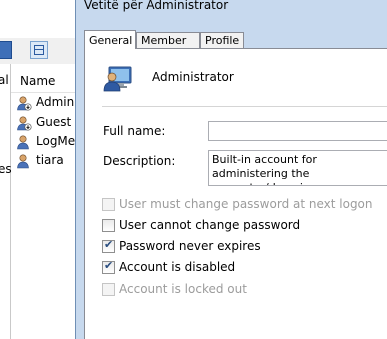  Describe the element at coordinates (222, 40) in the screenshot. I see `tab-profile: Profile` at that location.